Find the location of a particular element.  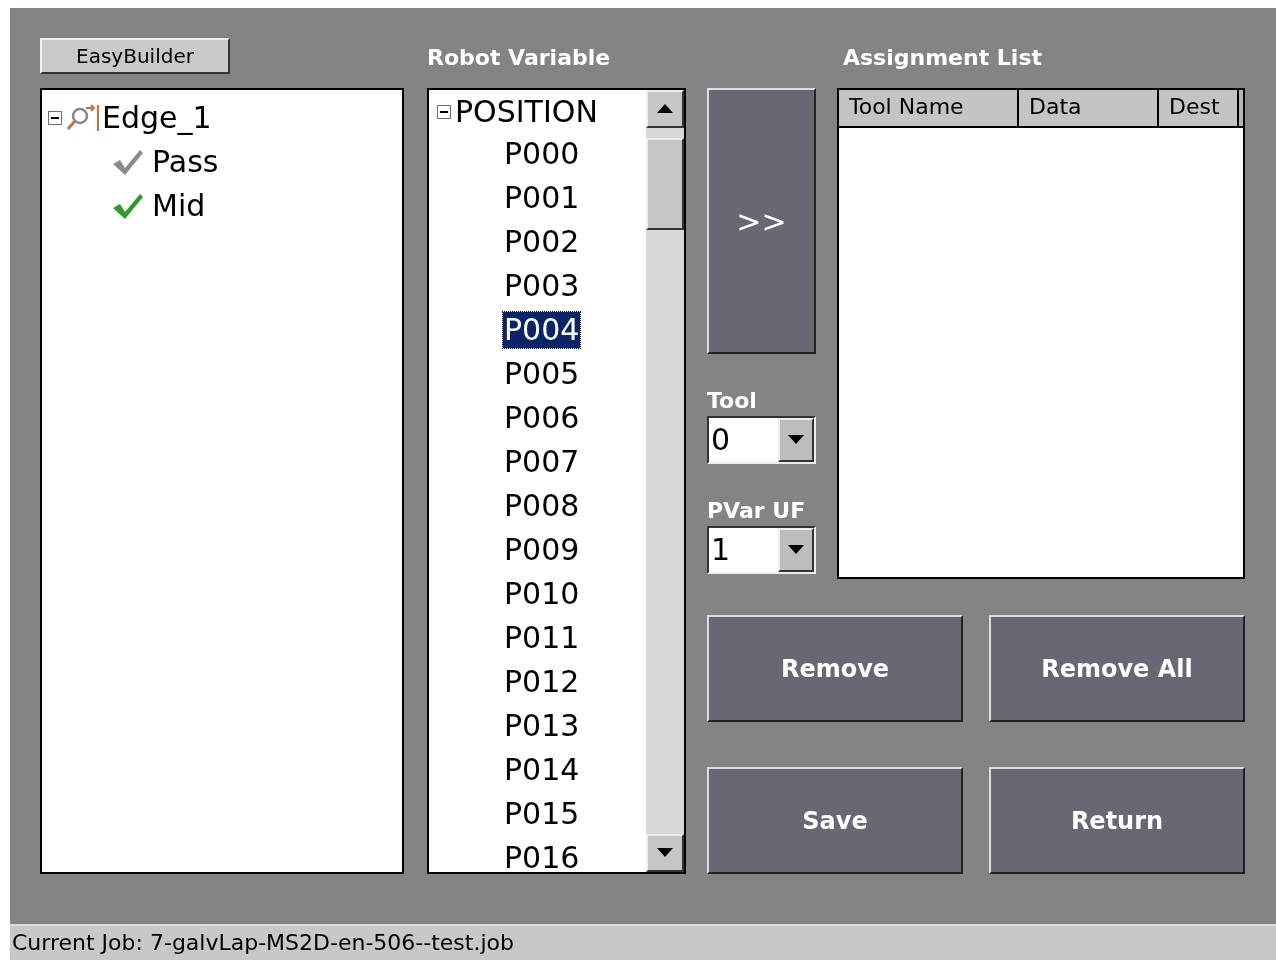

column-header: Dest is located at coordinates (1199, 108).